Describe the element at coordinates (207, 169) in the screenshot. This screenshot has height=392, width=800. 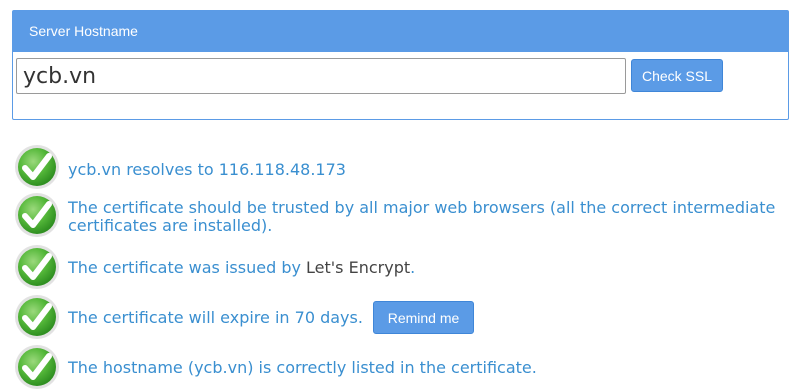
I see `result-text: ycb.vn resolves to 116.118.48.173` at that location.